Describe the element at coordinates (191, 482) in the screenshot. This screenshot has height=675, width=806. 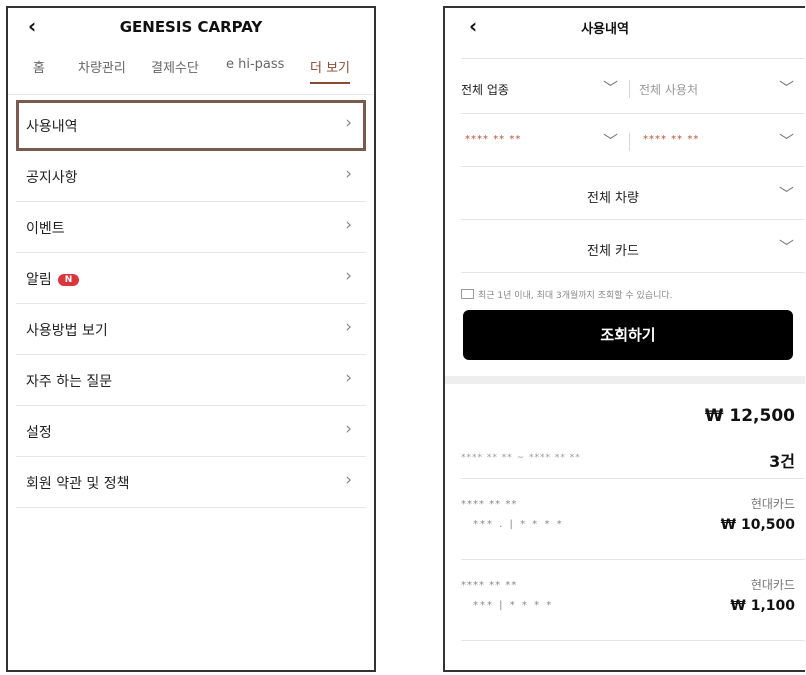
I see `menu-item-terms: 회원 약관 및 정책 ›` at that location.